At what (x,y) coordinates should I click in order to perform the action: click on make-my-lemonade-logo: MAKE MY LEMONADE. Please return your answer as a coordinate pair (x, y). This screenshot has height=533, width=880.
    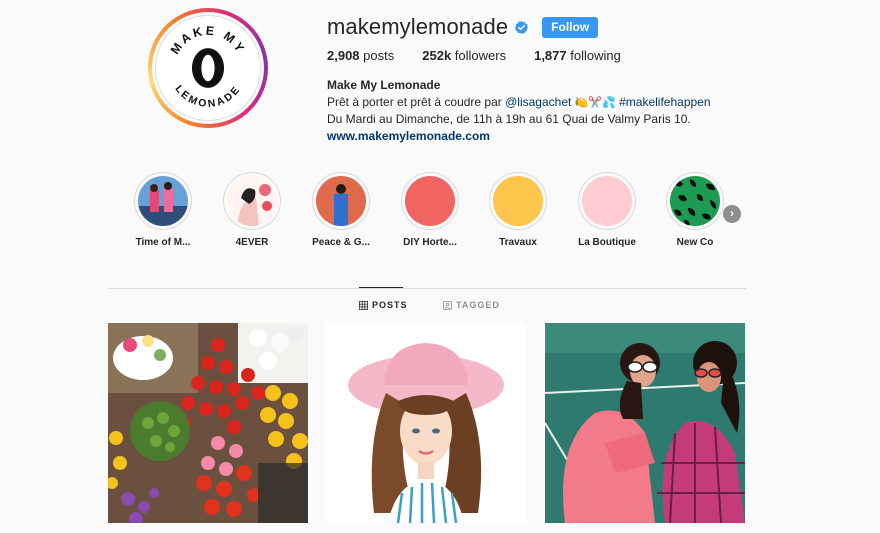
    Looking at the image, I should click on (207, 67).